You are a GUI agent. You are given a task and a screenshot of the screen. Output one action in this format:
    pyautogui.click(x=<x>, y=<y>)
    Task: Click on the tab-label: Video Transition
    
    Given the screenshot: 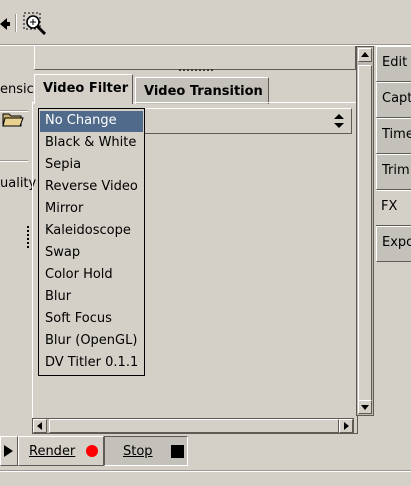 What is the action you would take?
    pyautogui.click(x=203, y=91)
    